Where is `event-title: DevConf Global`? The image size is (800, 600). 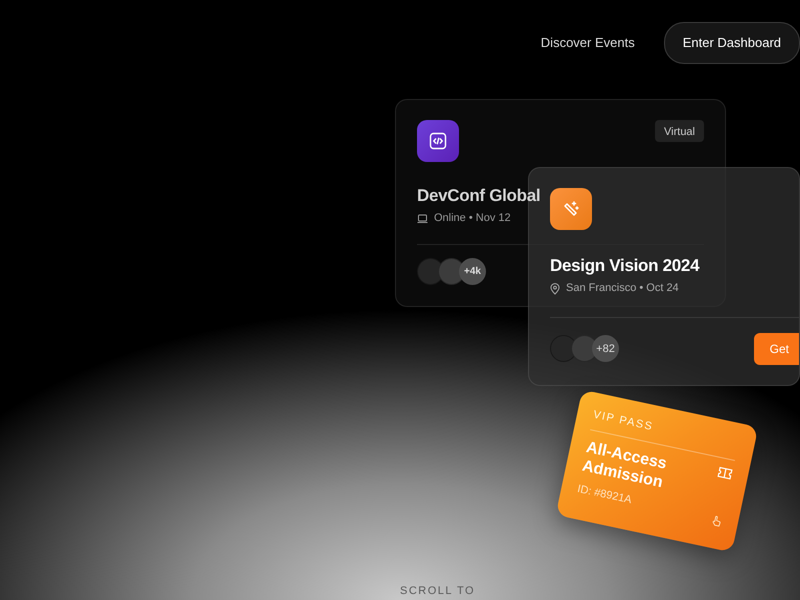 event-title: DevConf Global is located at coordinates (479, 196).